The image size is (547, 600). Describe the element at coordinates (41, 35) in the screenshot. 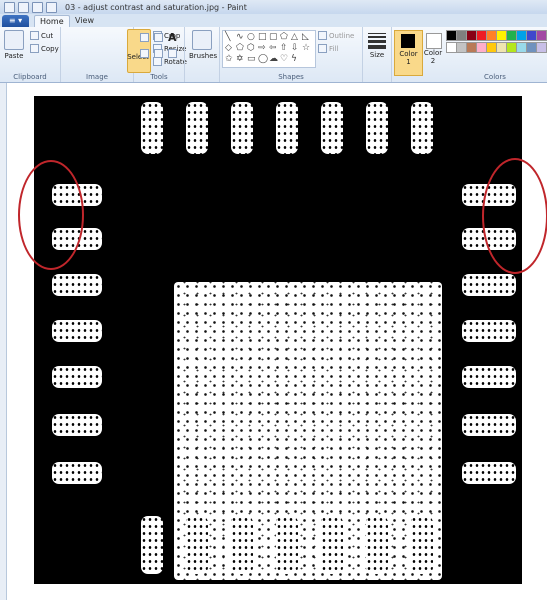

I see `cut-button: Cut` at that location.